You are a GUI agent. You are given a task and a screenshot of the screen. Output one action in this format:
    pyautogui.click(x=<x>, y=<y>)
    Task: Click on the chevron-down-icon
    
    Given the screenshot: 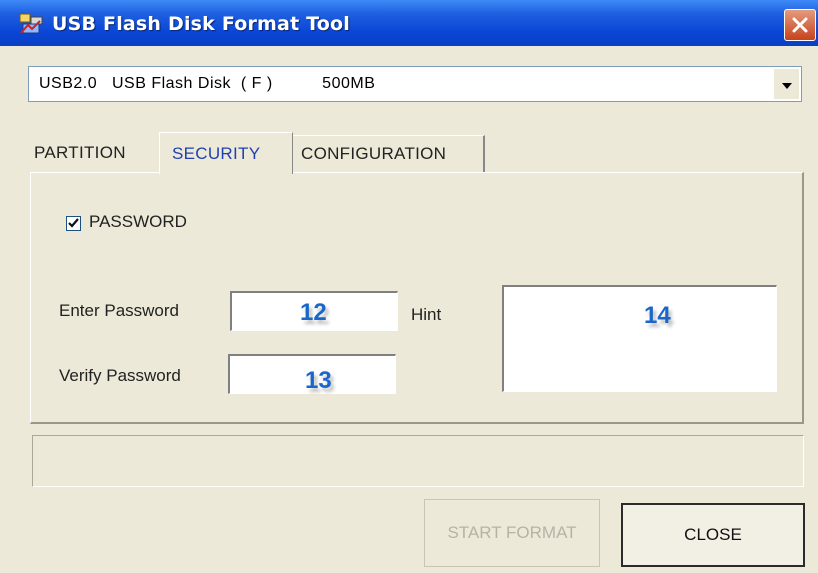 What is the action you would take?
    pyautogui.click(x=787, y=86)
    